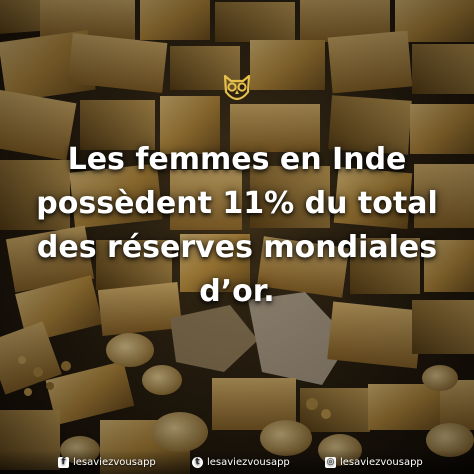 The height and width of the screenshot is (474, 474). Describe the element at coordinates (330, 462) in the screenshot. I see `instagram-icon: ◎` at that location.